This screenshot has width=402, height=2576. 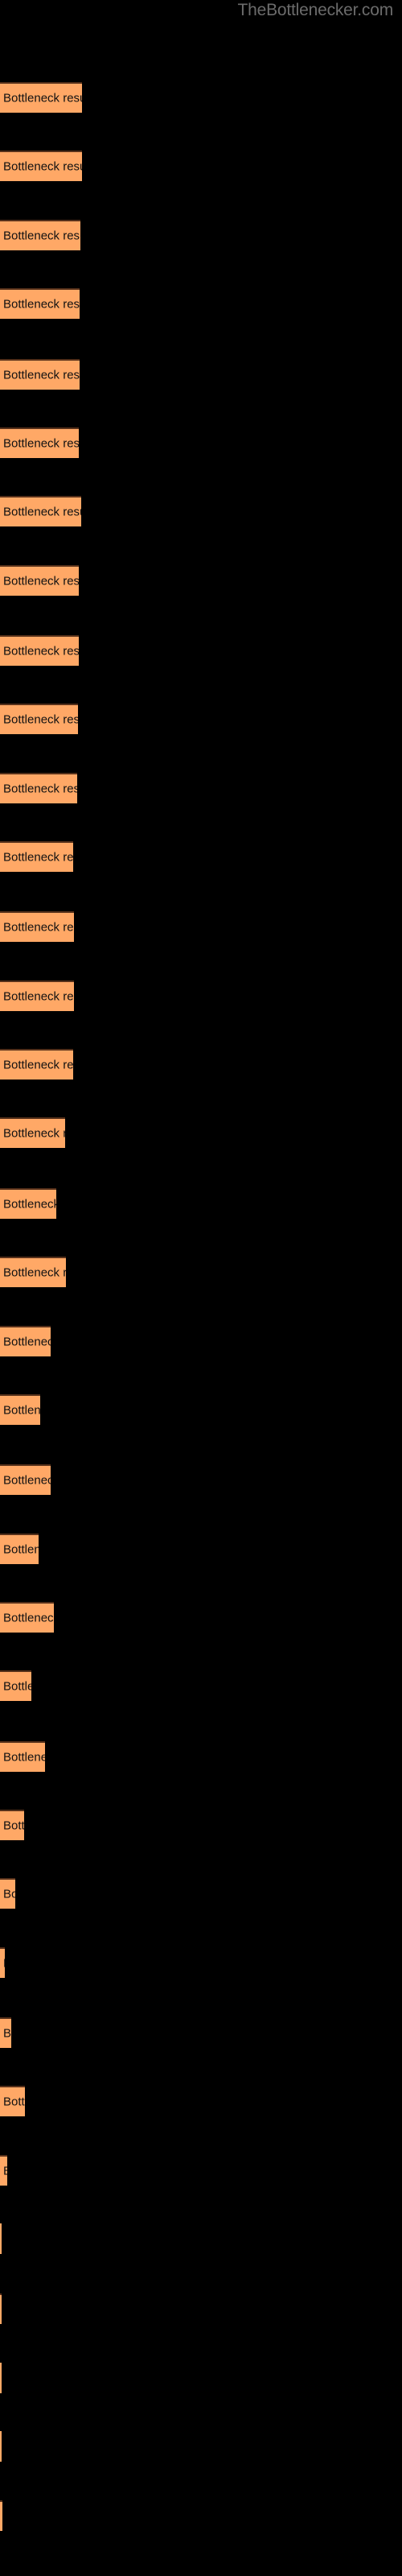 What do you see at coordinates (315, 10) in the screenshot?
I see `site-title: TheBottlenecker.com` at bounding box center [315, 10].